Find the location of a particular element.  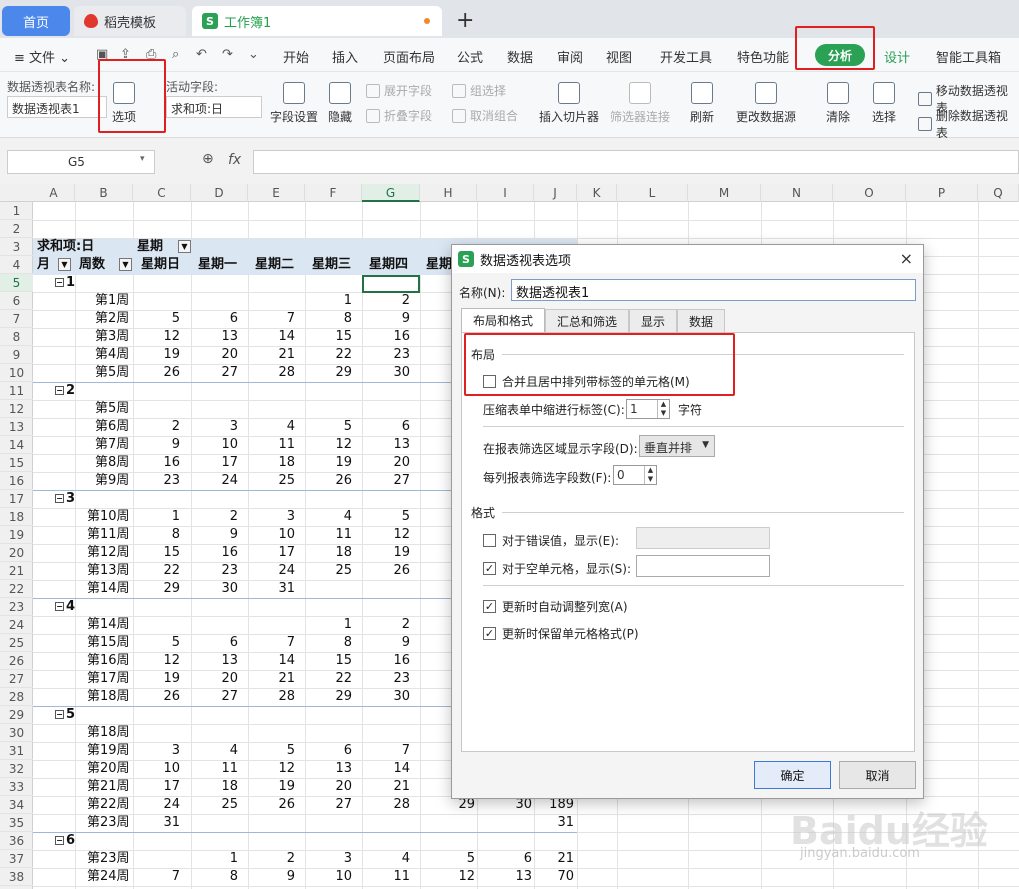

column-header-h: H is located at coordinates (448, 193).